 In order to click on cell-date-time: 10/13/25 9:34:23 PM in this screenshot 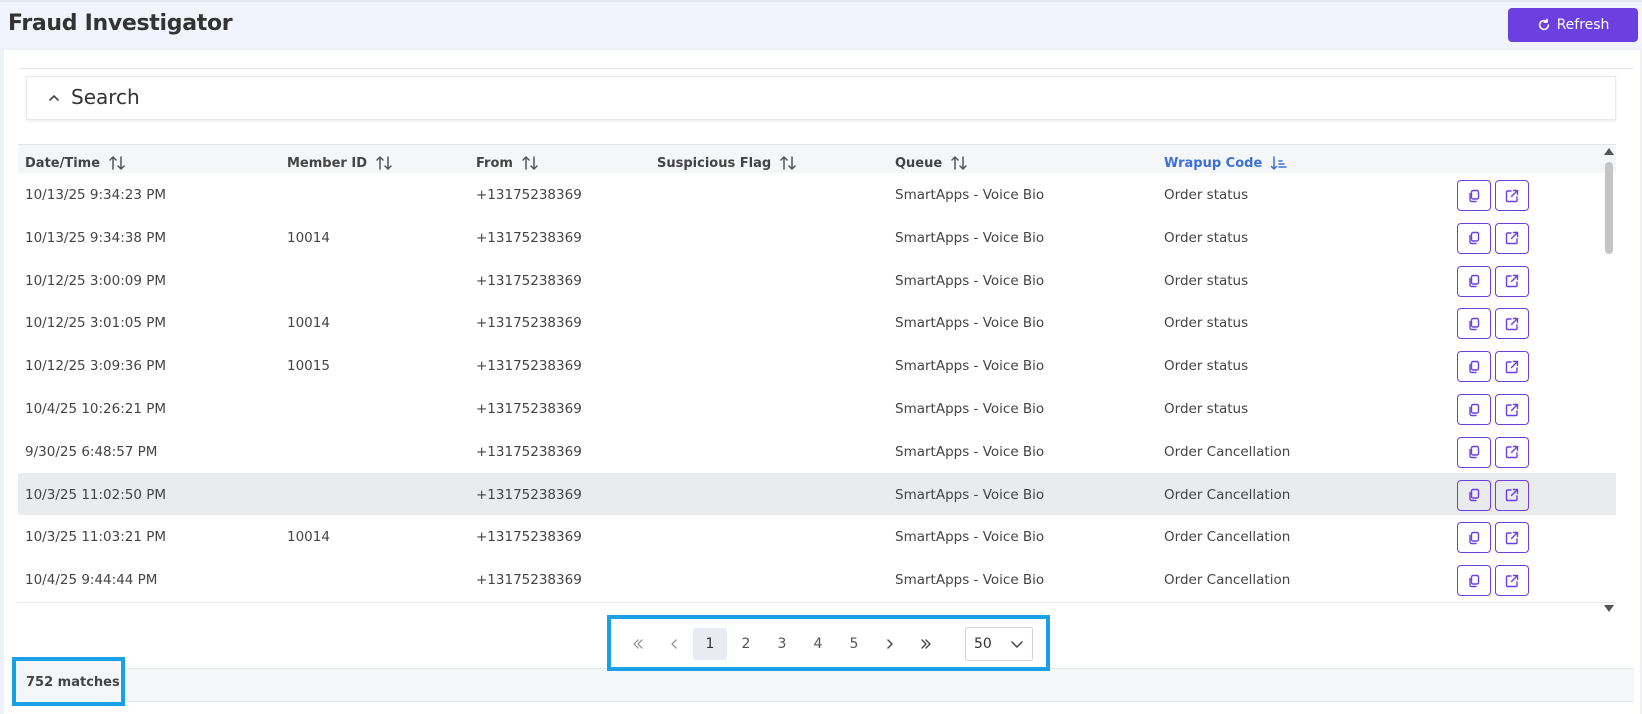, I will do `click(96, 195)`.